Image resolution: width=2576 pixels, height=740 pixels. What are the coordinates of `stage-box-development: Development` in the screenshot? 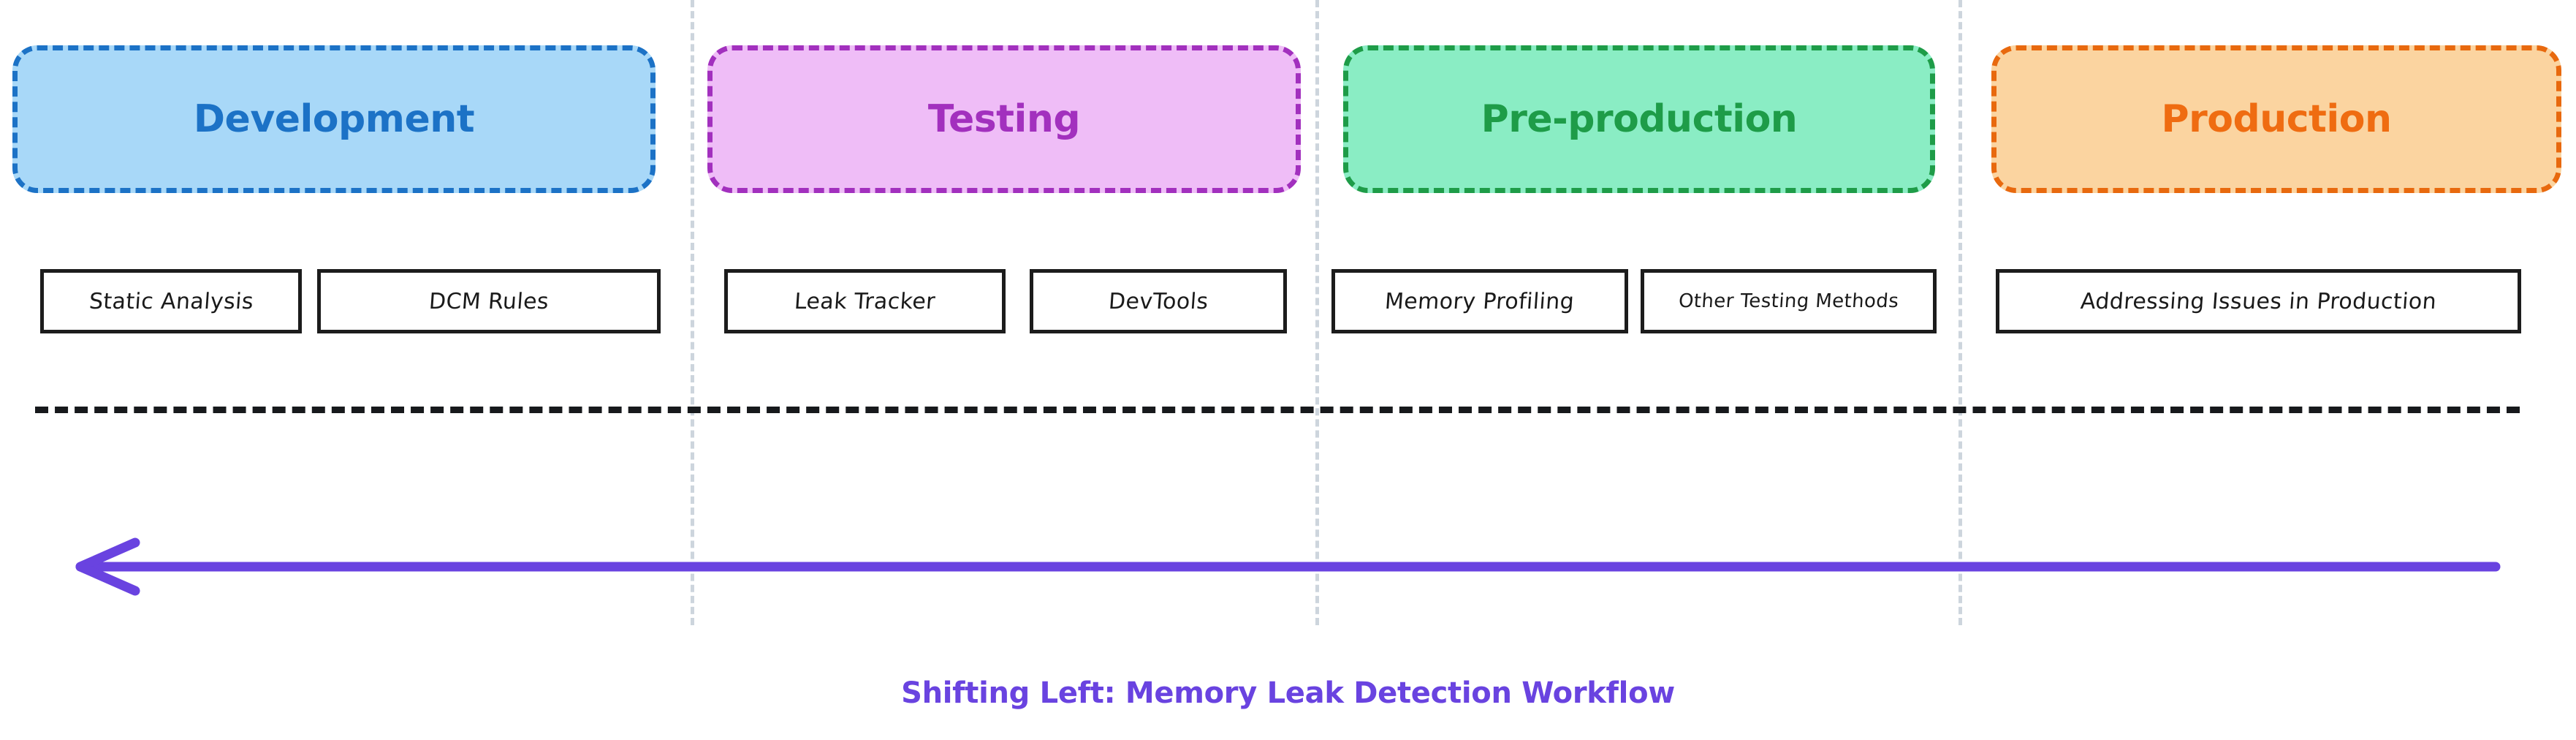 It's located at (334, 119).